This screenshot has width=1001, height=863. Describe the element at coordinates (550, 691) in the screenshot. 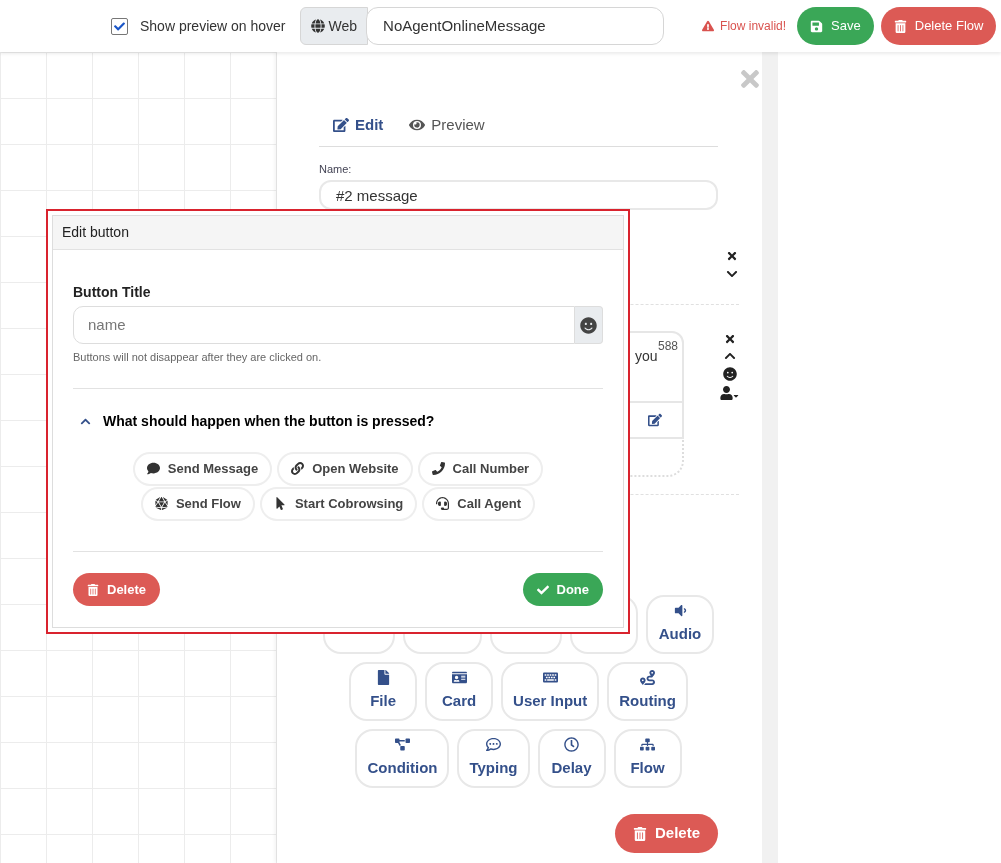

I see `block-button: User Input` at that location.